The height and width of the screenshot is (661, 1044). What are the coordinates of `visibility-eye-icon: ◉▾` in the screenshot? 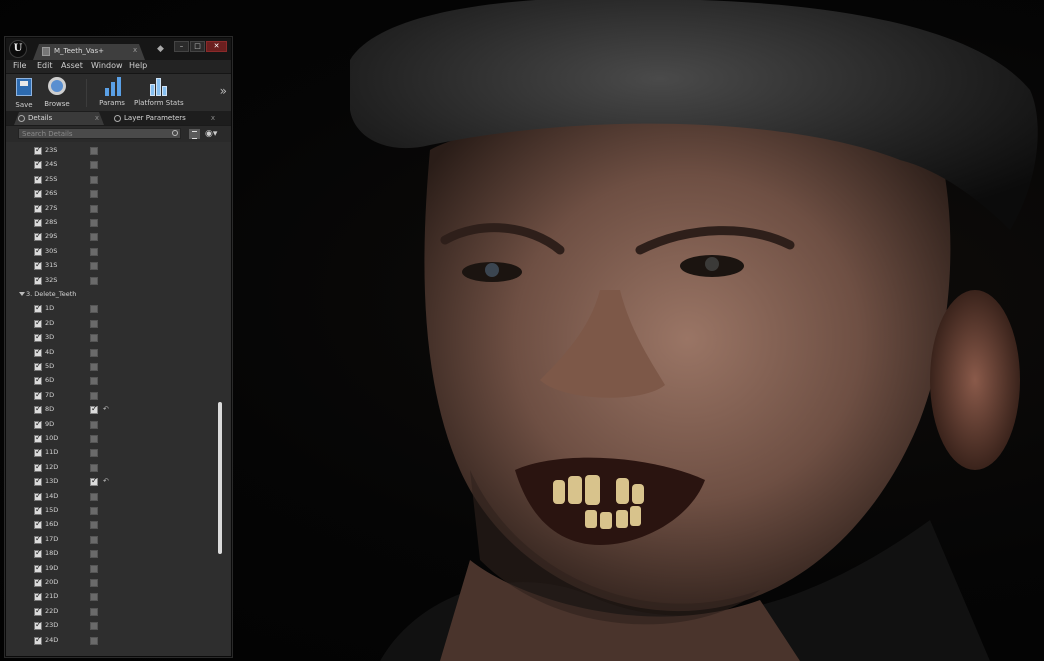 It's located at (211, 134).